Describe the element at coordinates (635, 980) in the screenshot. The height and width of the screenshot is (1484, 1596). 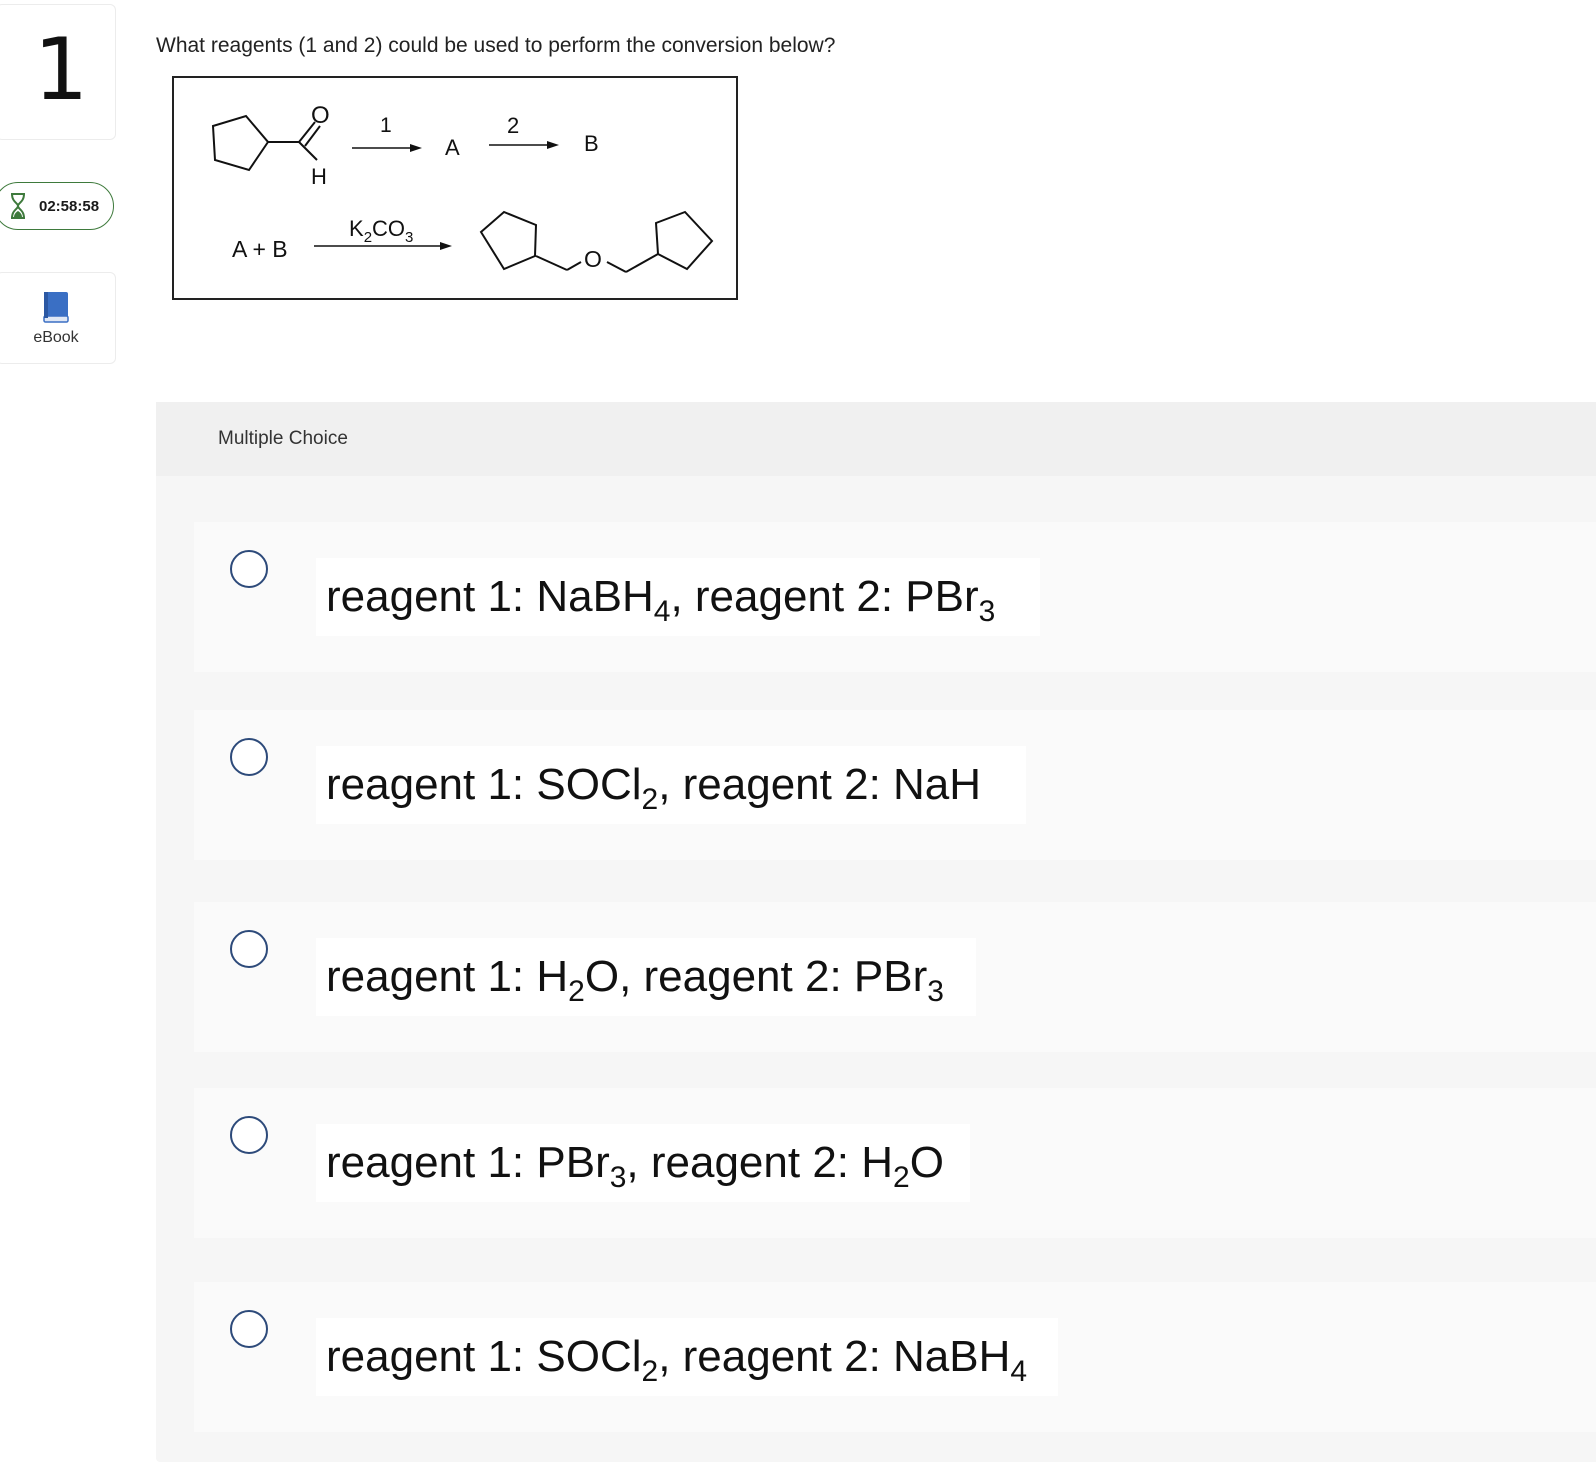
I see `choice-label: reagent 1: H2O, reagent 2: PBr3` at that location.